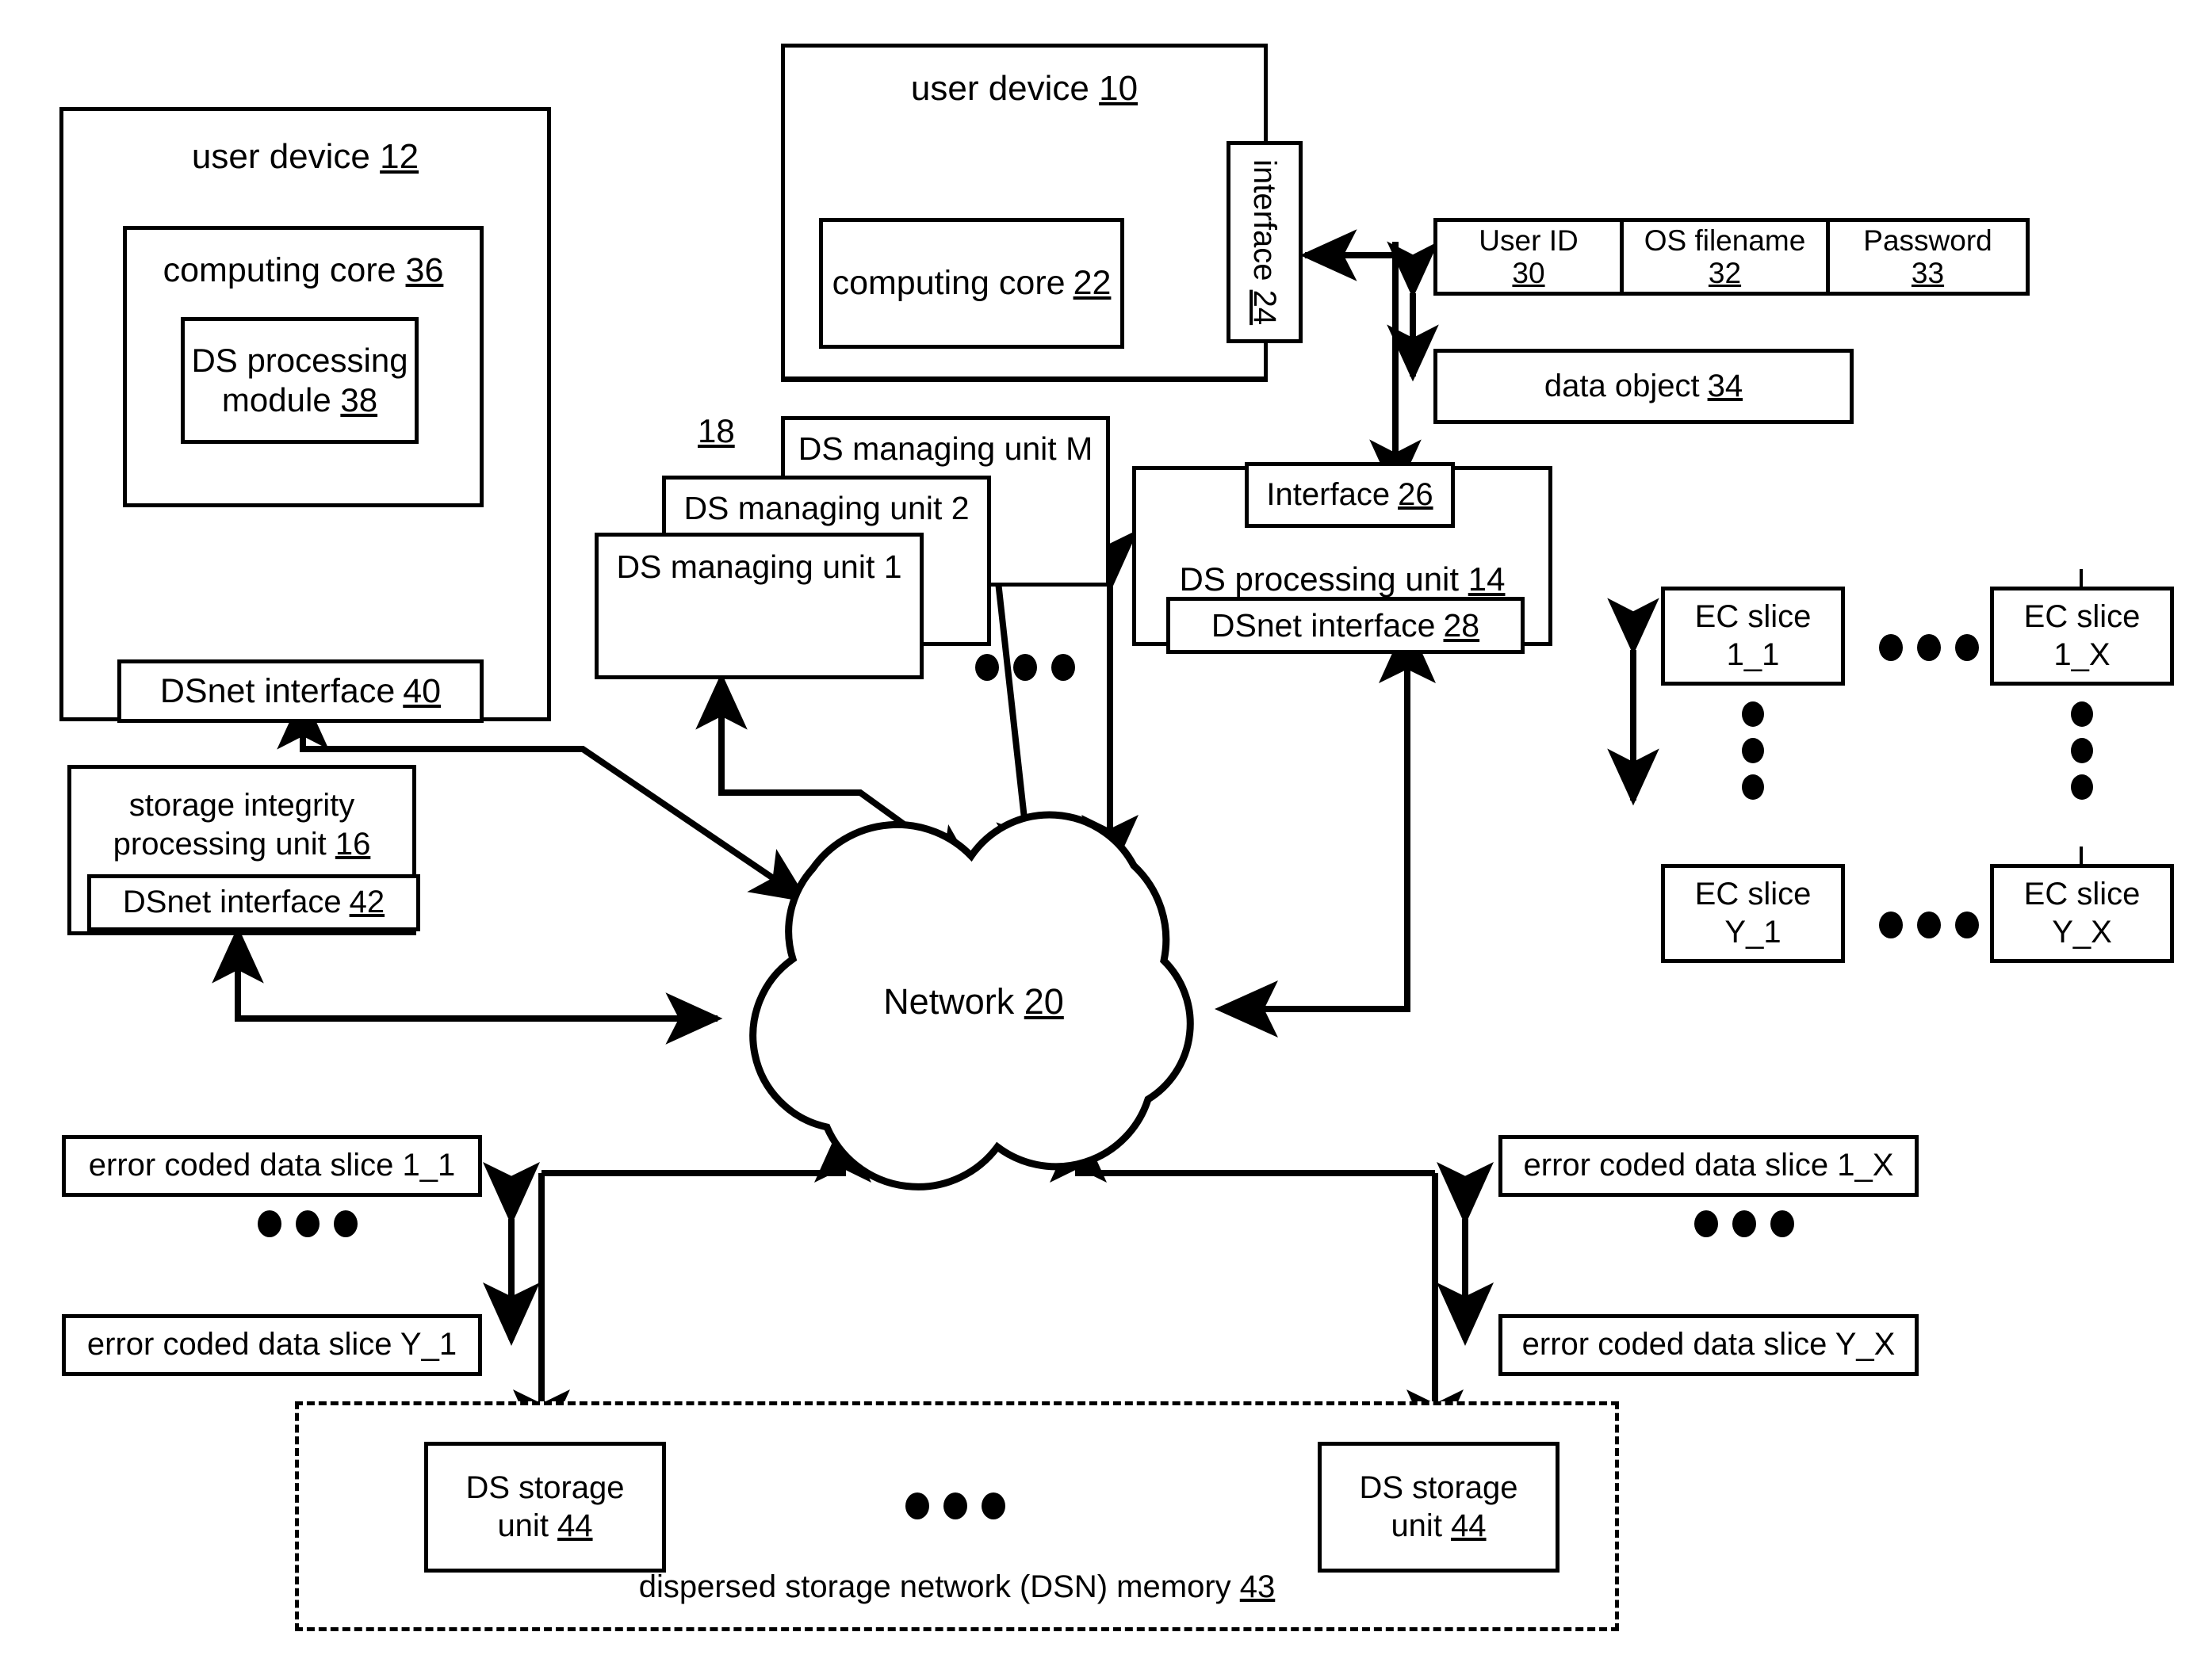 This screenshot has height=1674, width=2212. I want to click on dsnet-interface-28: DSnet interface 28, so click(1345, 625).